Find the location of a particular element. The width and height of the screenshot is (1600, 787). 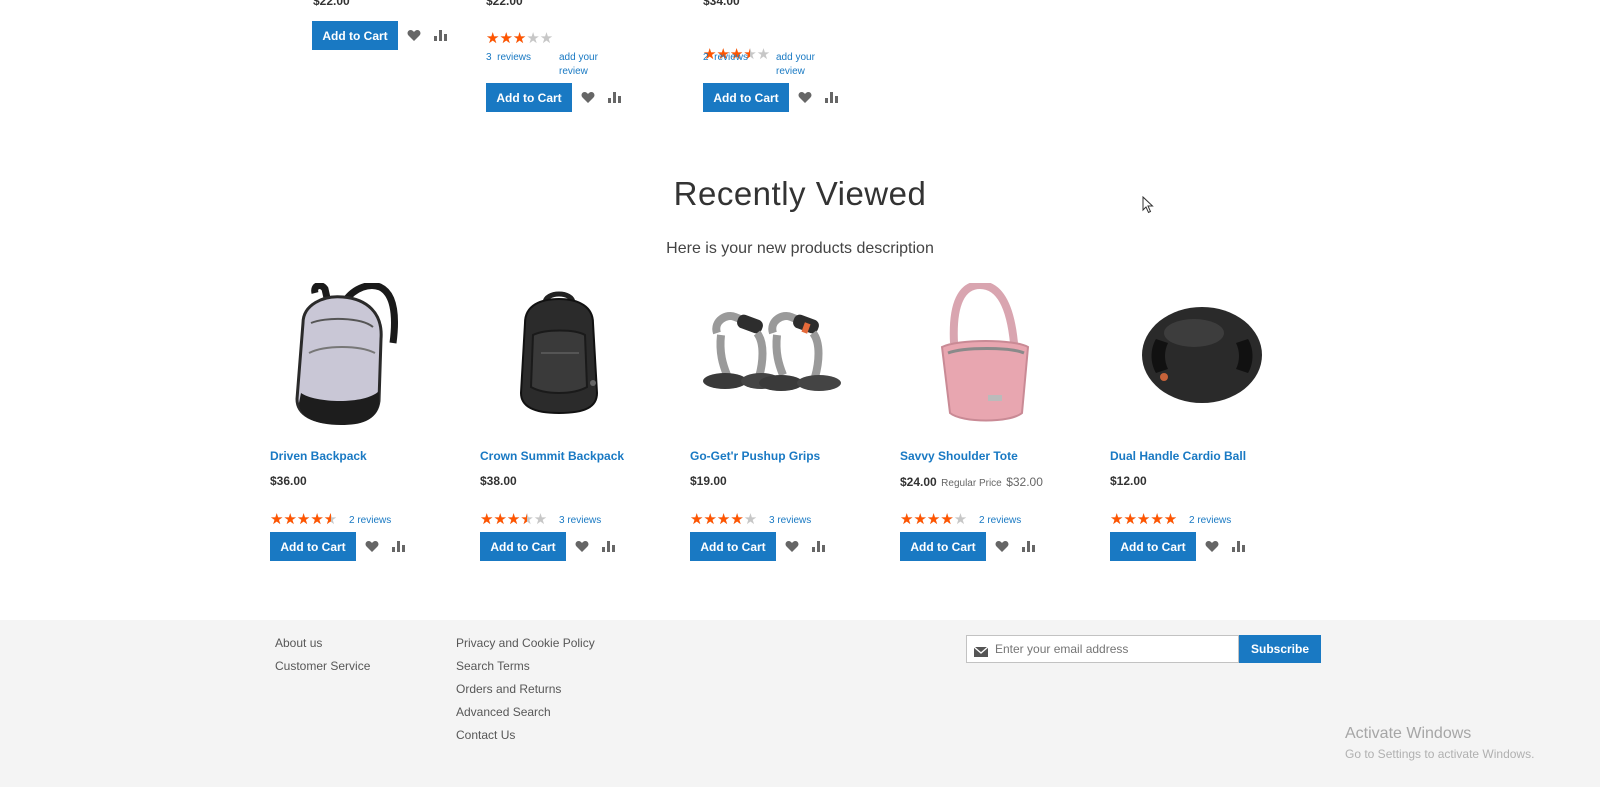

footer-link-search-terms: Search Terms is located at coordinates (493, 666).